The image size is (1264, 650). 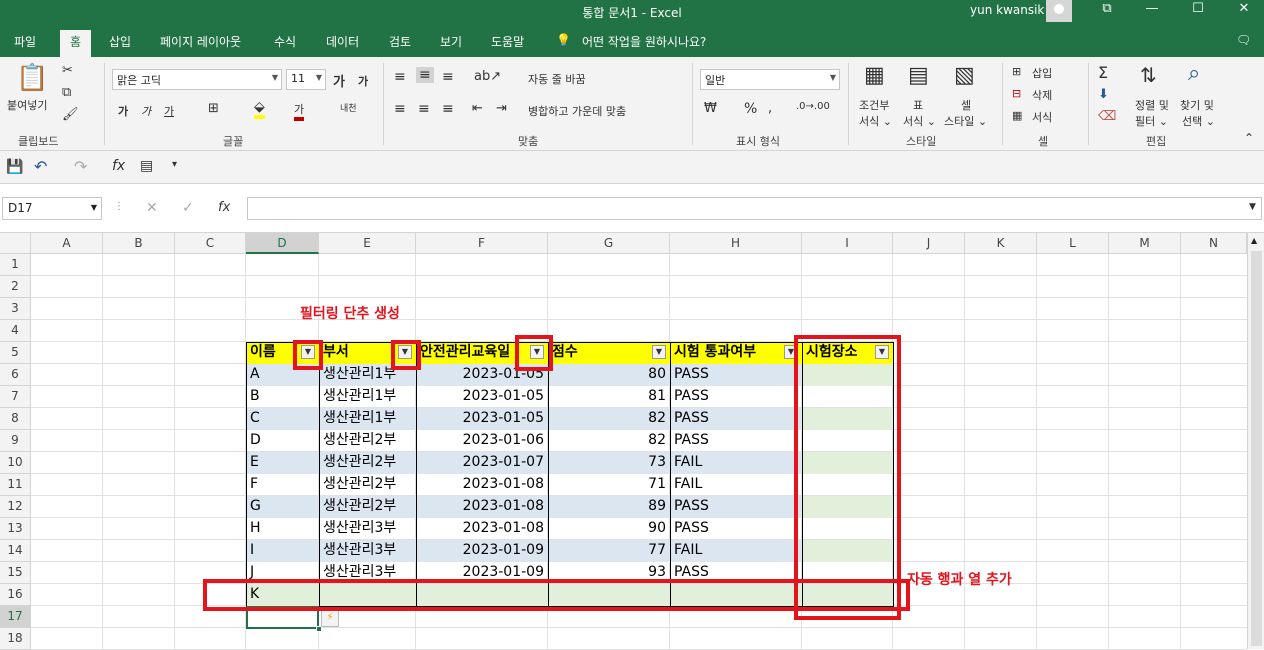 What do you see at coordinates (15, 595) in the screenshot?
I see `row-header-16: 16` at bounding box center [15, 595].